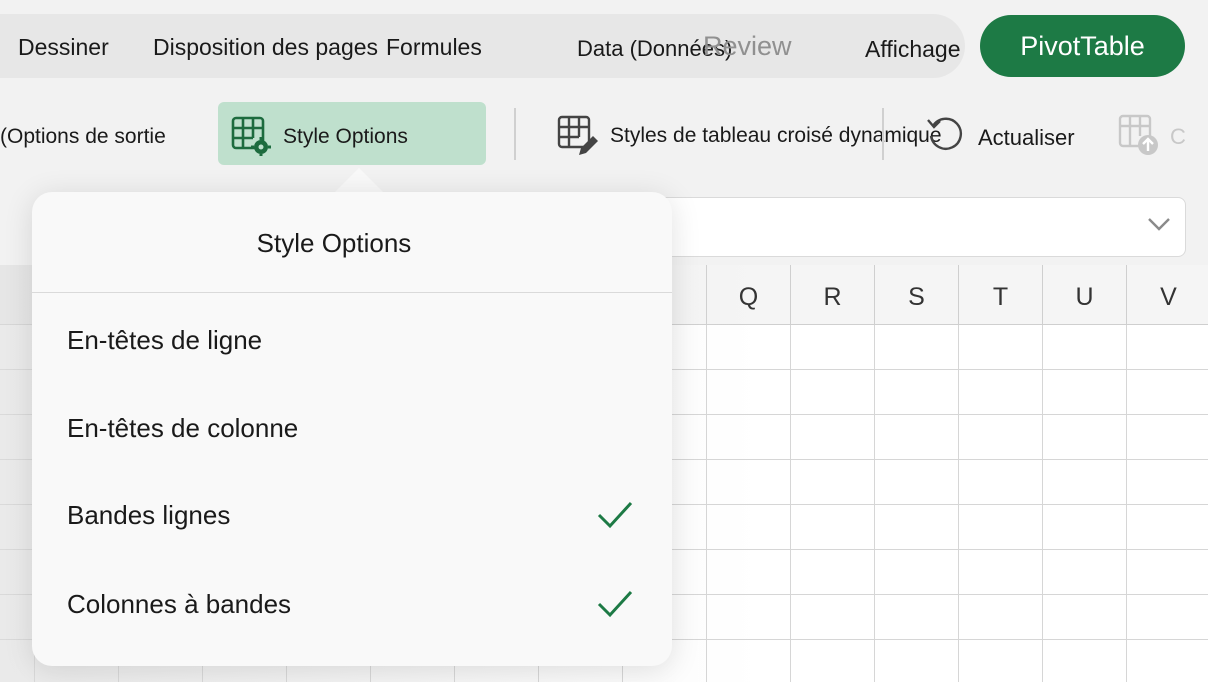 The image size is (1208, 682). Describe the element at coordinates (1084, 295) in the screenshot. I see `column-header: U` at that location.